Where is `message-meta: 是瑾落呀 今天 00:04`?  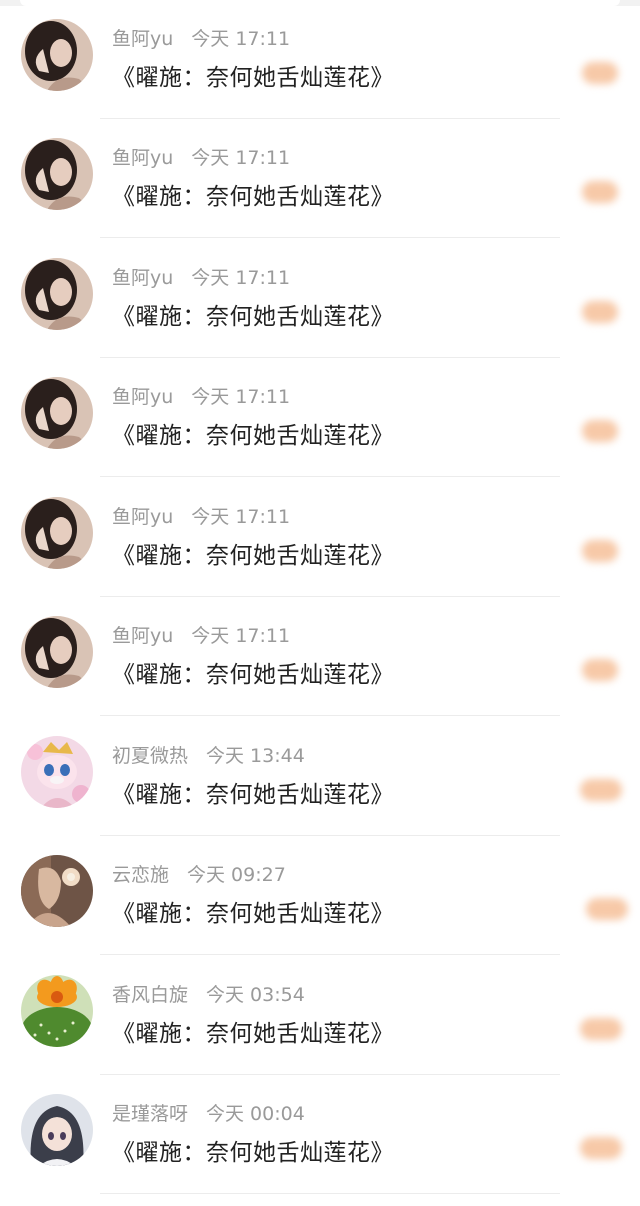
message-meta: 是瑾落呀 今天 00:04 is located at coordinates (208, 1112).